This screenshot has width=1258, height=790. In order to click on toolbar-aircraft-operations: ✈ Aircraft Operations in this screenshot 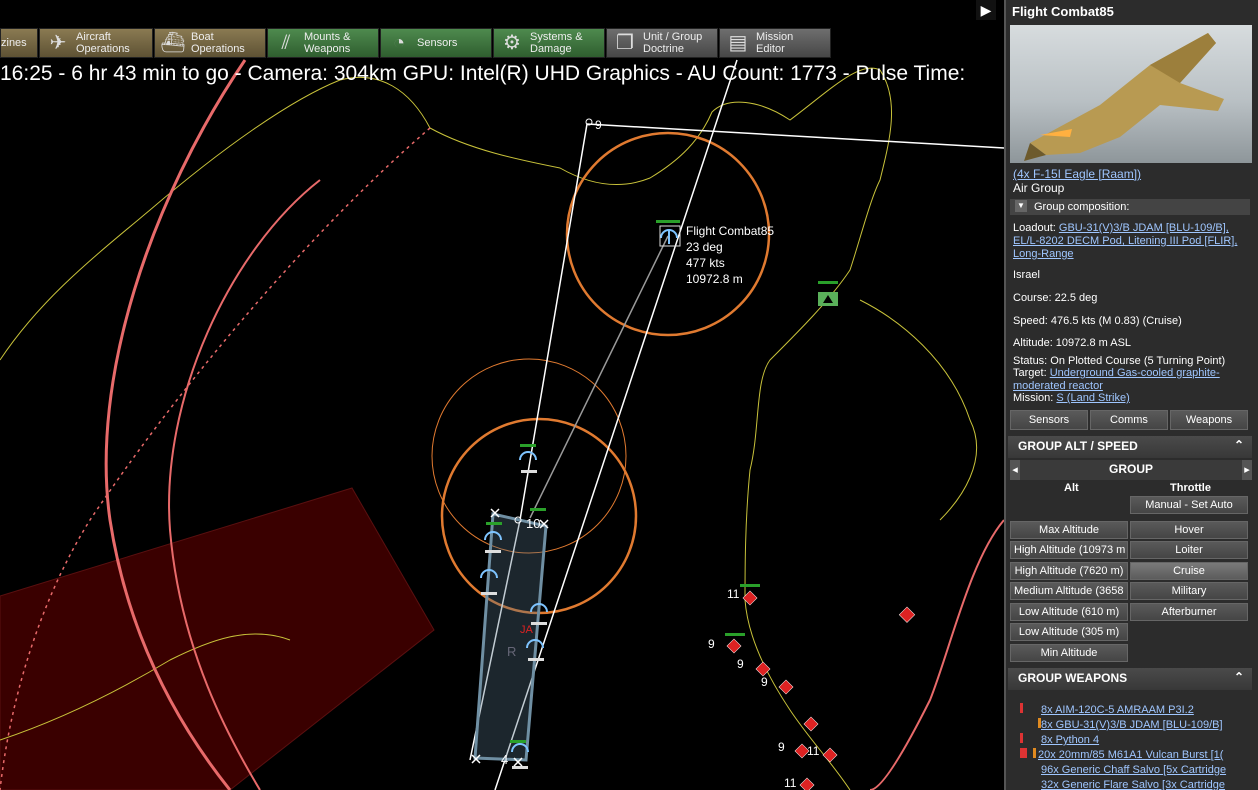, I will do `click(96, 43)`.